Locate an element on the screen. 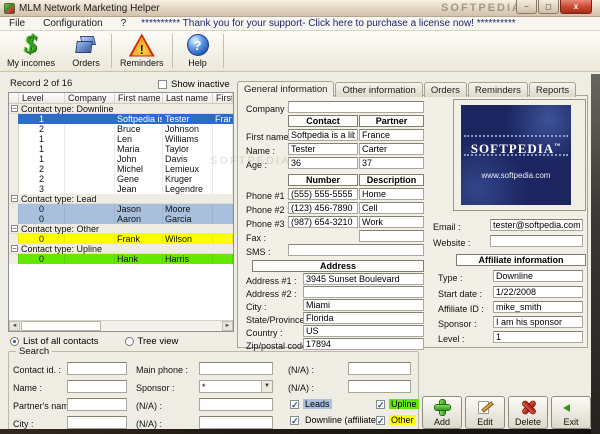 This screenshot has width=600, height=434. column-first-name: First name is located at coordinates (139, 98).